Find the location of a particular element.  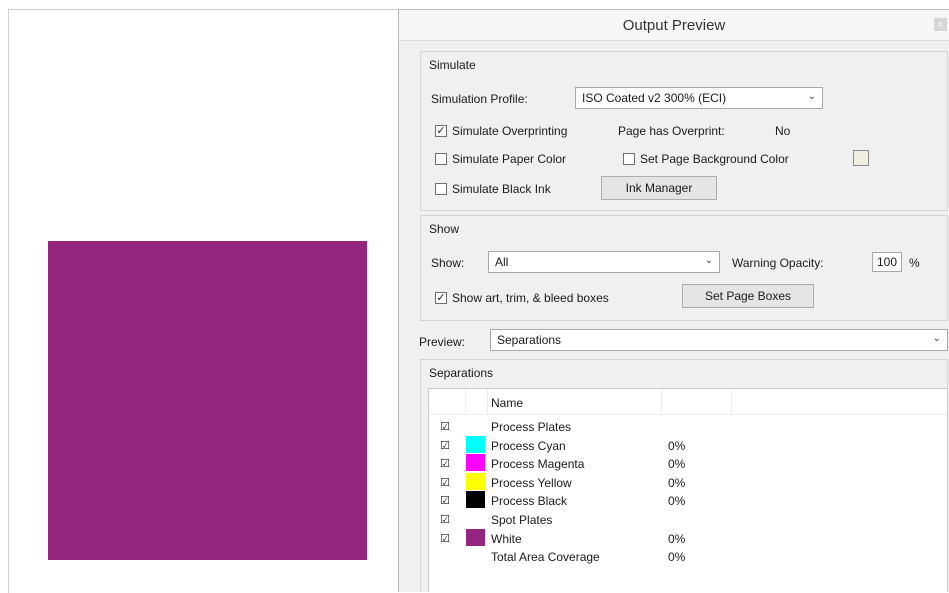

page-background-color-swatch is located at coordinates (861, 158).